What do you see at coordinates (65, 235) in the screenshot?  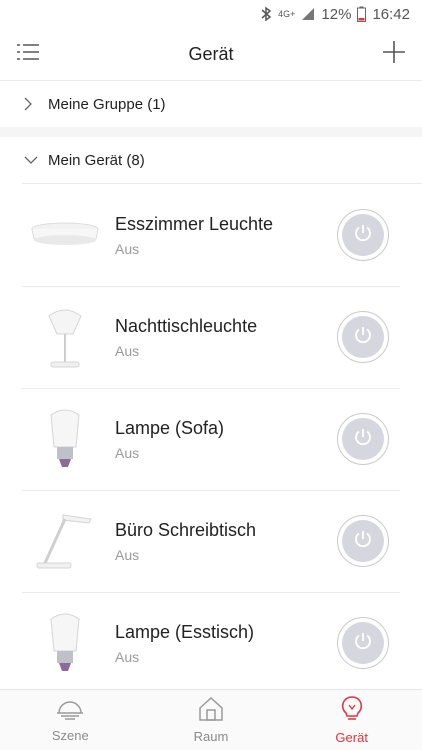 I see `ceiling-light-icon` at bounding box center [65, 235].